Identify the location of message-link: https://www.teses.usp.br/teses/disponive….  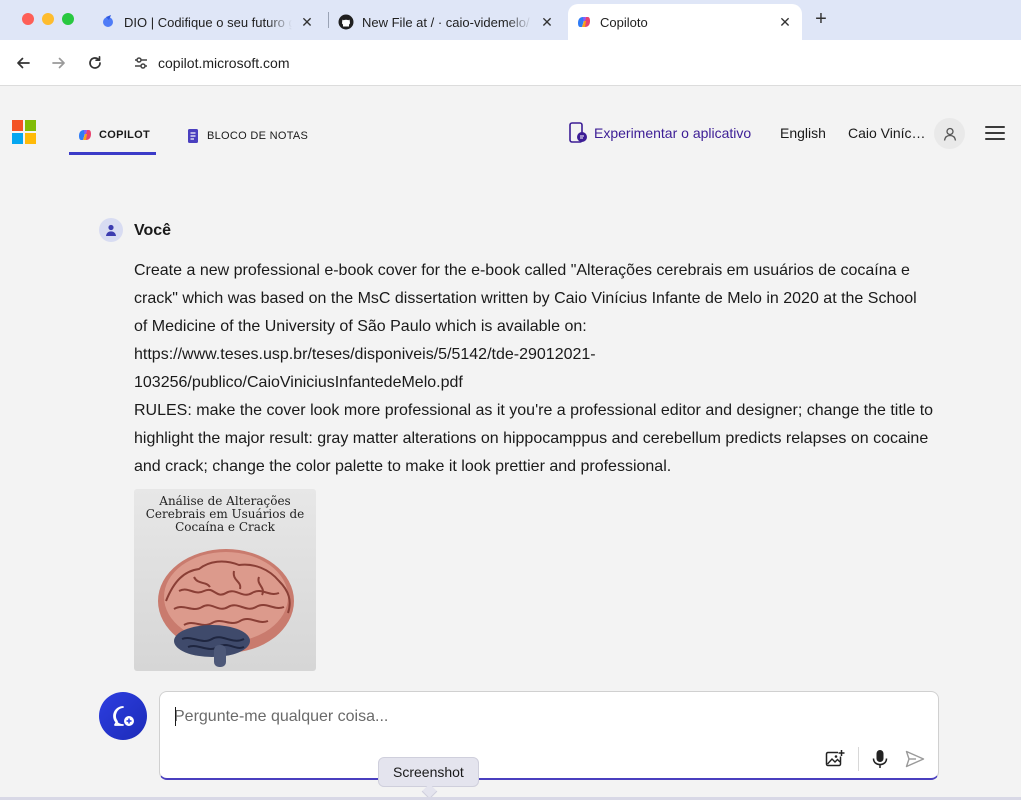
(365, 368).